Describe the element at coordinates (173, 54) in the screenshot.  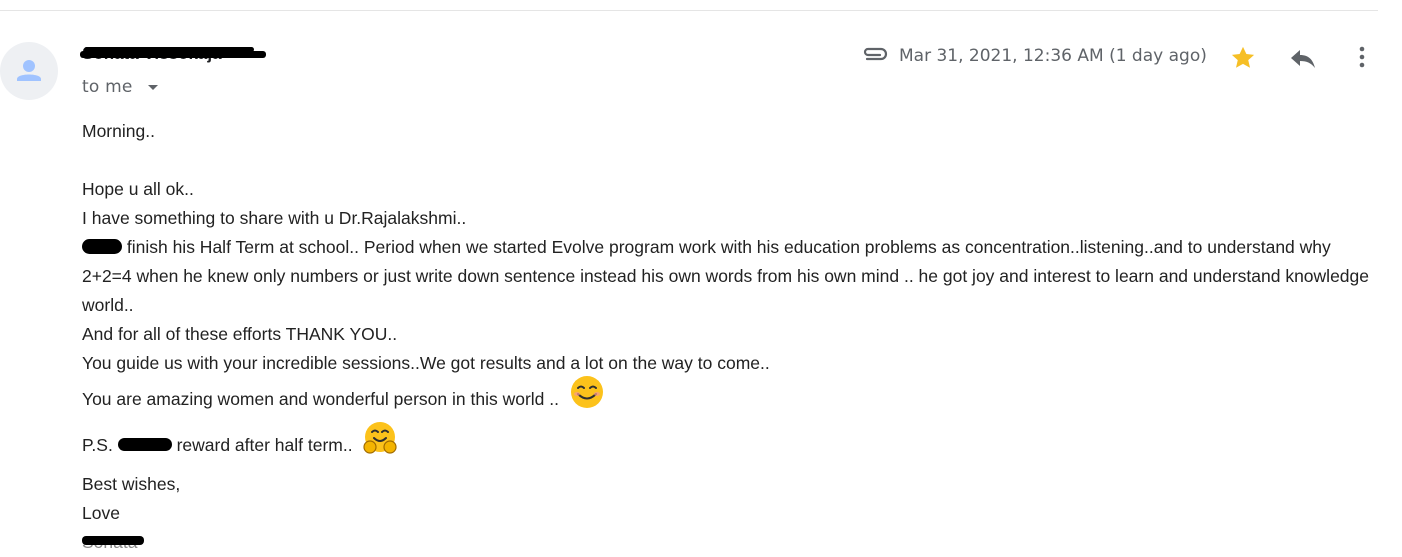
I see `sender-redaction` at that location.